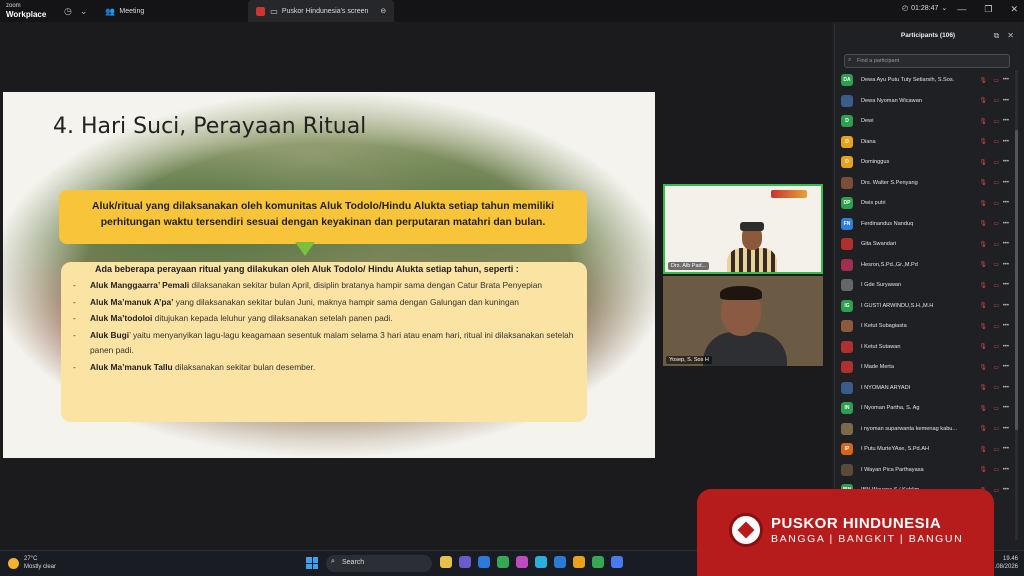 The height and width of the screenshot is (576, 1024). What do you see at coordinates (925, 326) in the screenshot?
I see `participant-row: I Ketut Subagiasta 🎙 ▭ •••` at bounding box center [925, 326].